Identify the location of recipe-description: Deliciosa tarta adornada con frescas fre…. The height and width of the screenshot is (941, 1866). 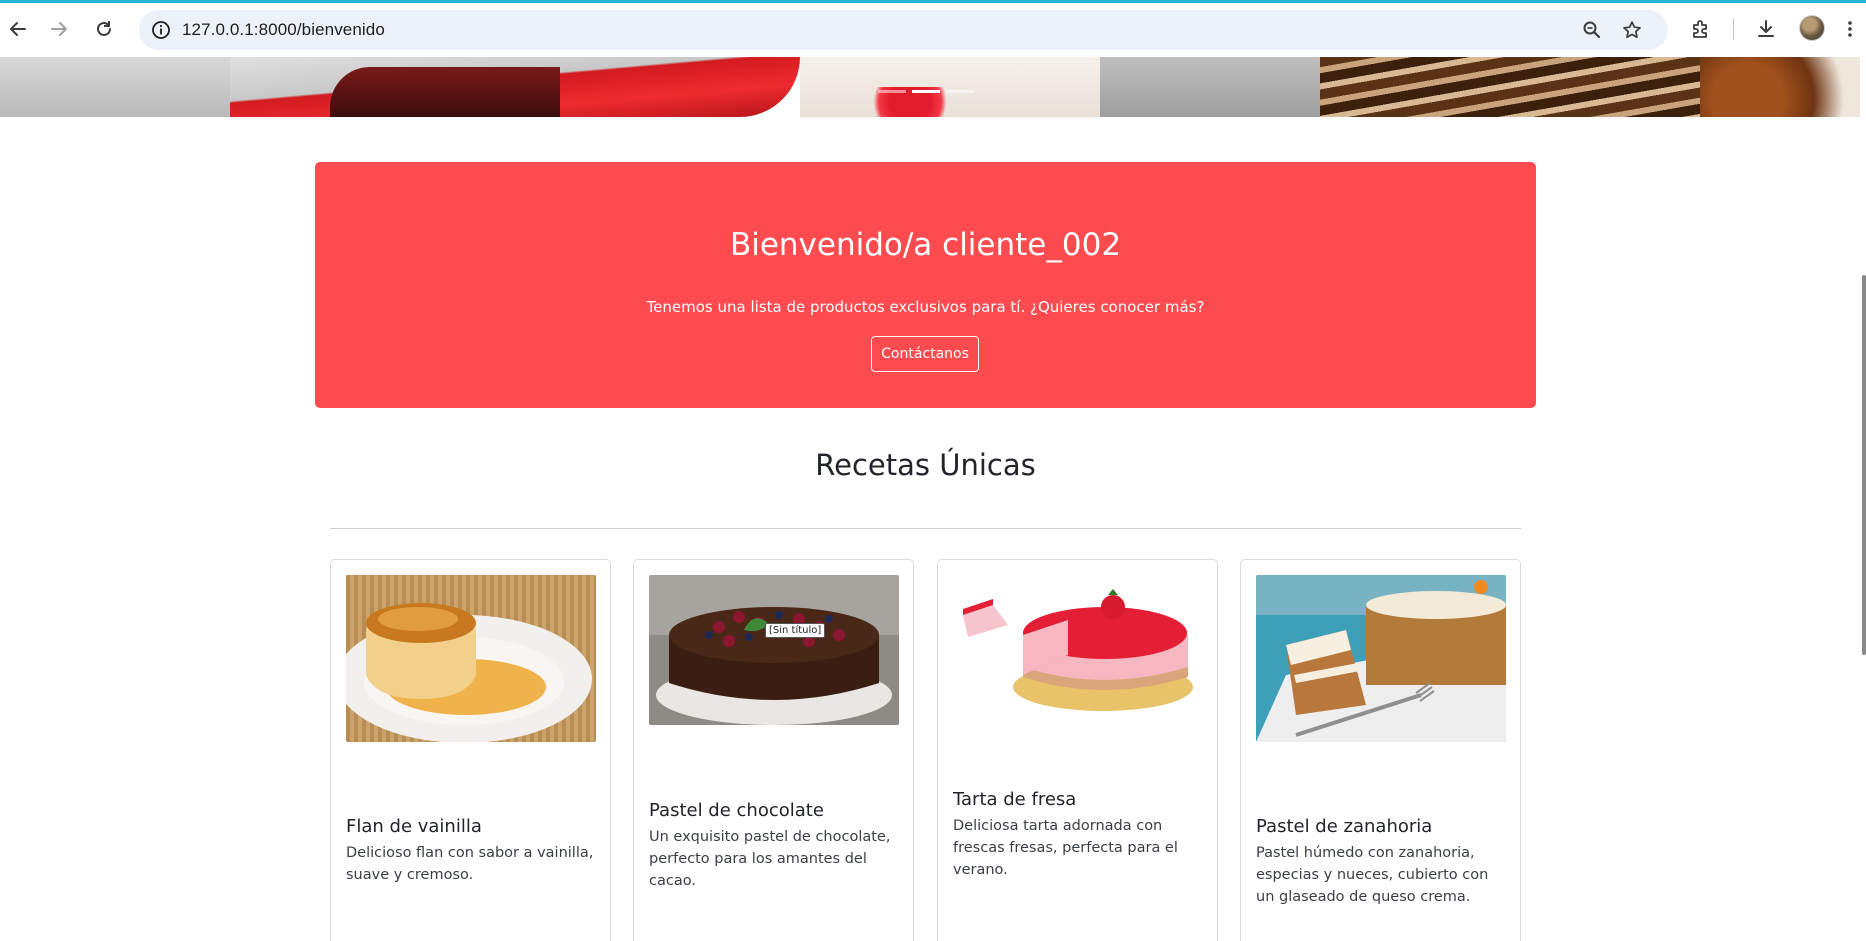
(1065, 848).